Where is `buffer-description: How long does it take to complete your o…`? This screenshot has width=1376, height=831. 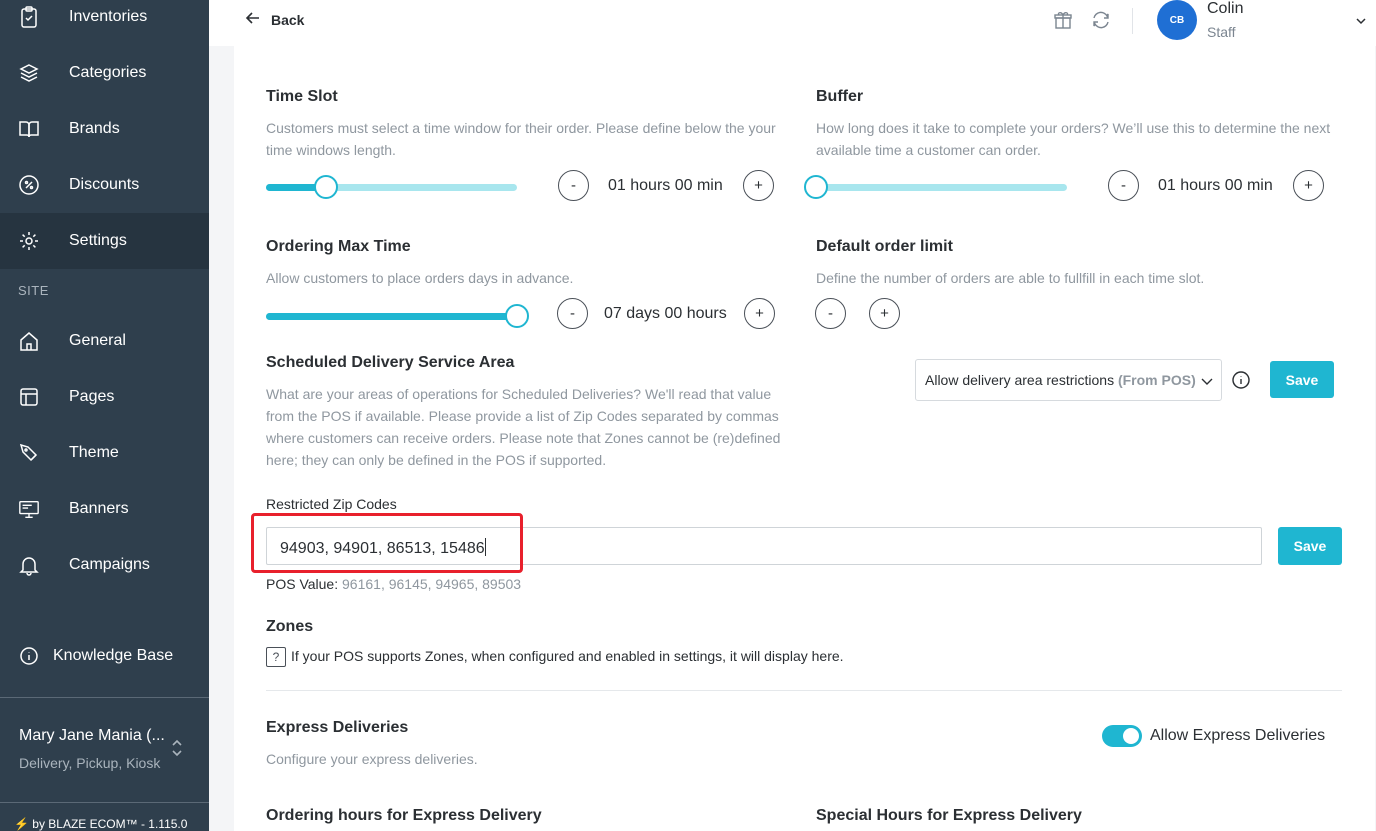
buffer-description: How long does it take to complete your o… is located at coordinates (1073, 139).